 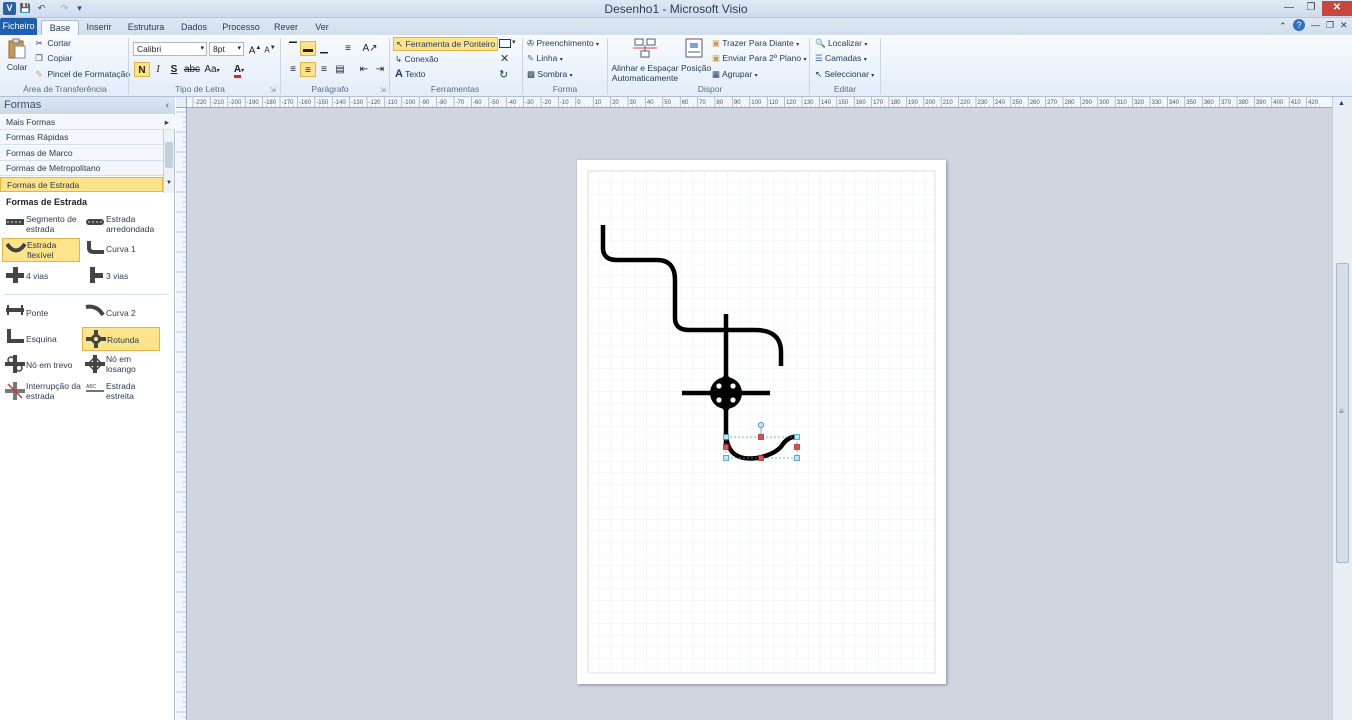 I want to click on line-icon: ✎, so click(x=531, y=58).